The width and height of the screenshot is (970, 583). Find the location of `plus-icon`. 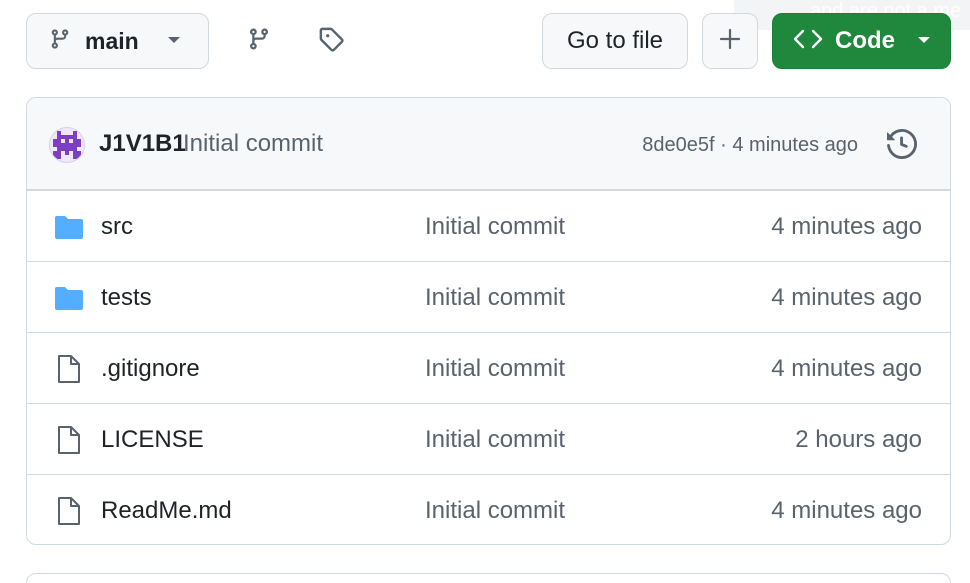

plus-icon is located at coordinates (730, 41).